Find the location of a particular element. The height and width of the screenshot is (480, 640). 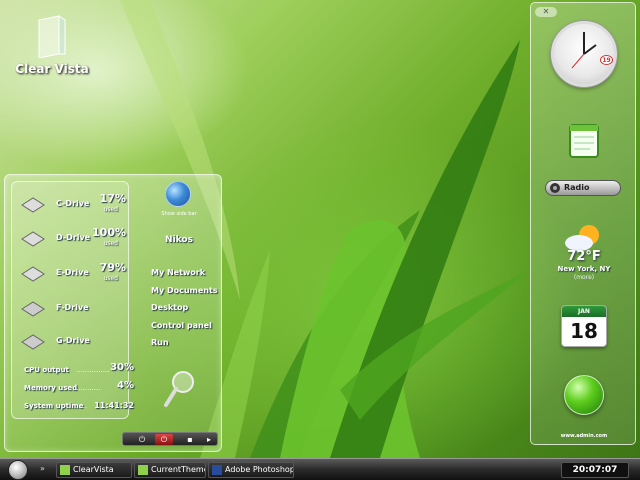

drive-name: F-Drive is located at coordinates (72, 307).